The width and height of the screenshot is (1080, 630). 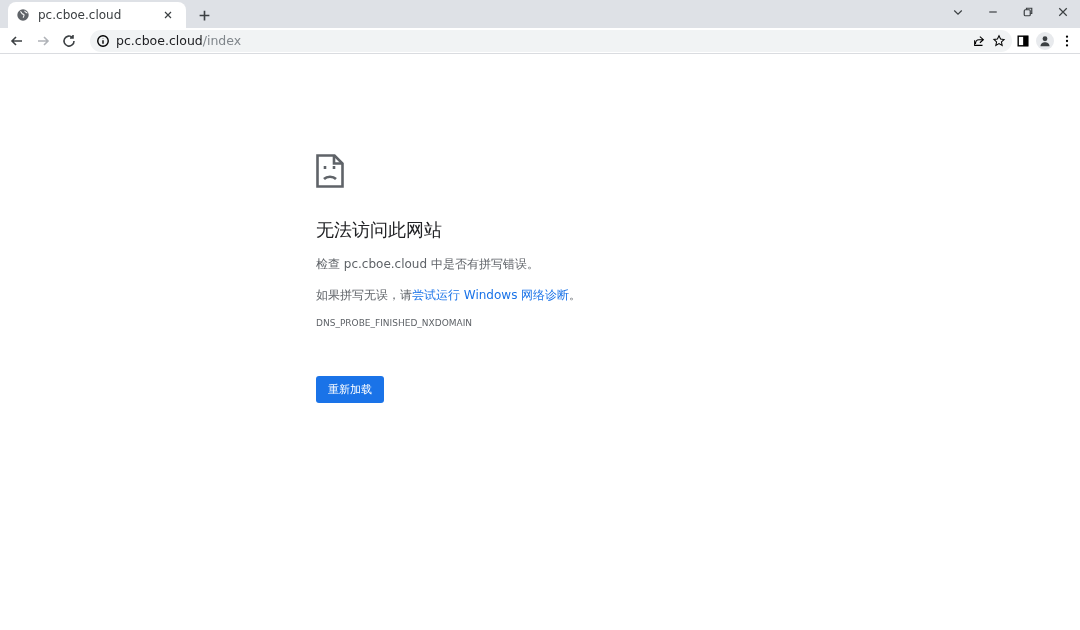 What do you see at coordinates (428, 264) in the screenshot?
I see `check-spelling-text: 检查 pc.cboe.cloud 中是否有拼写错误。` at bounding box center [428, 264].